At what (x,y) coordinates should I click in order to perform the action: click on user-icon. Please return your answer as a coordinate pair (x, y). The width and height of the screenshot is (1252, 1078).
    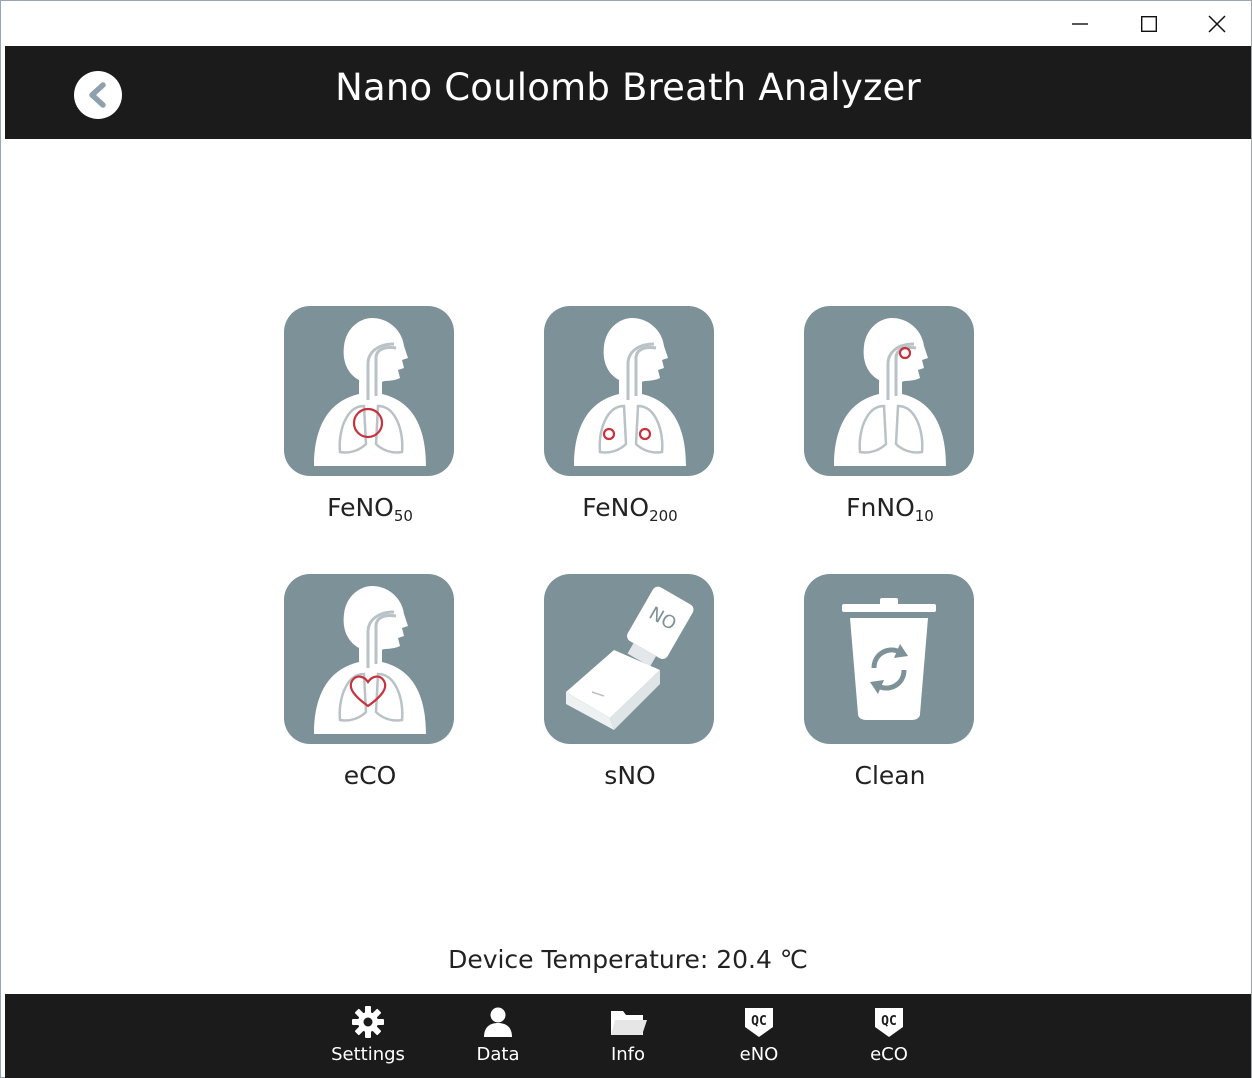
    Looking at the image, I should click on (498, 1022).